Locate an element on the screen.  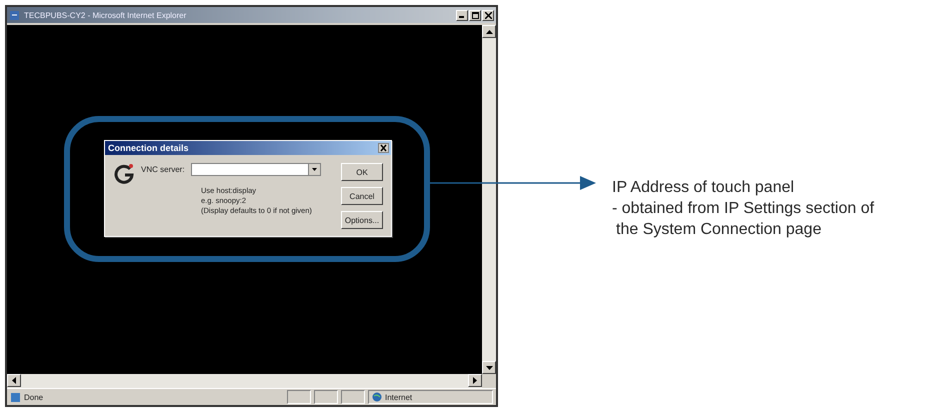
scroll-right-icon is located at coordinates (475, 380).